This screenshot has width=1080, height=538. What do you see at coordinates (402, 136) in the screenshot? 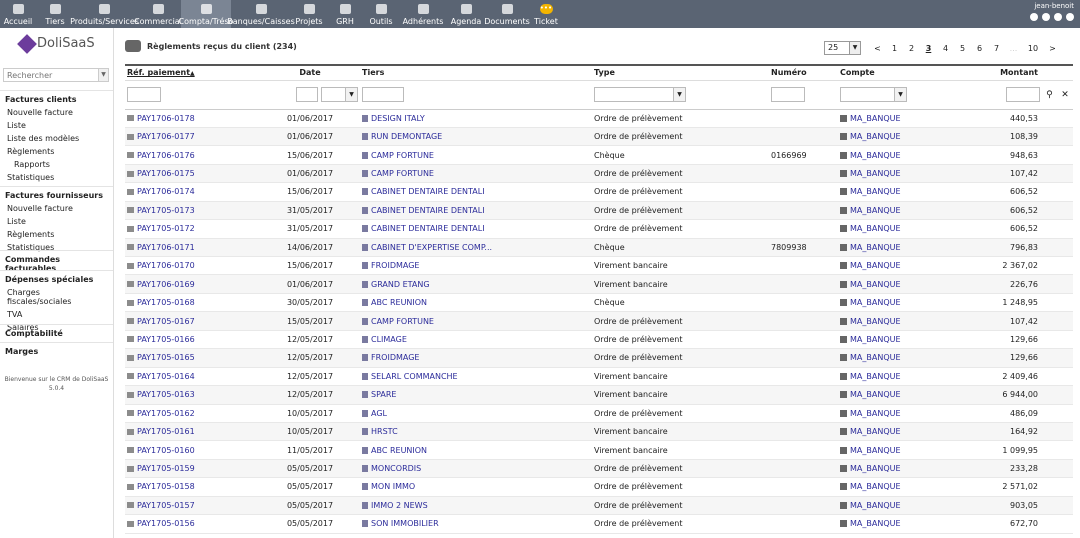
I see `tiers-link: RUN DEMONTAGE` at bounding box center [402, 136].